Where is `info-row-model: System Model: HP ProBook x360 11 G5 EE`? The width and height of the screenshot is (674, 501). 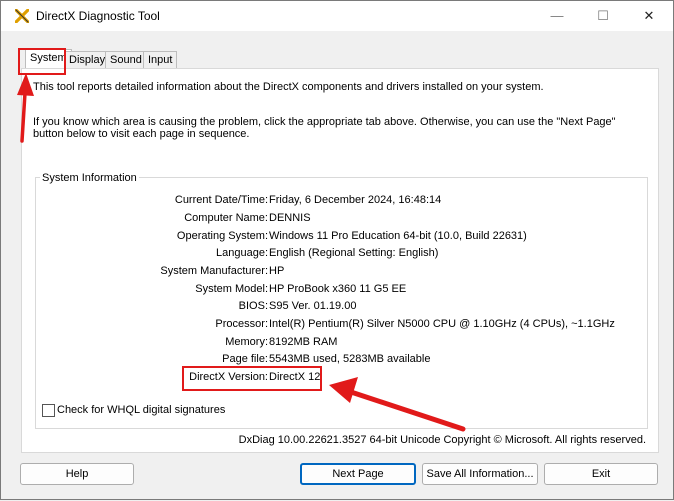 info-row-model: System Model: HP ProBook x360 11 G5 EE is located at coordinates (341, 290).